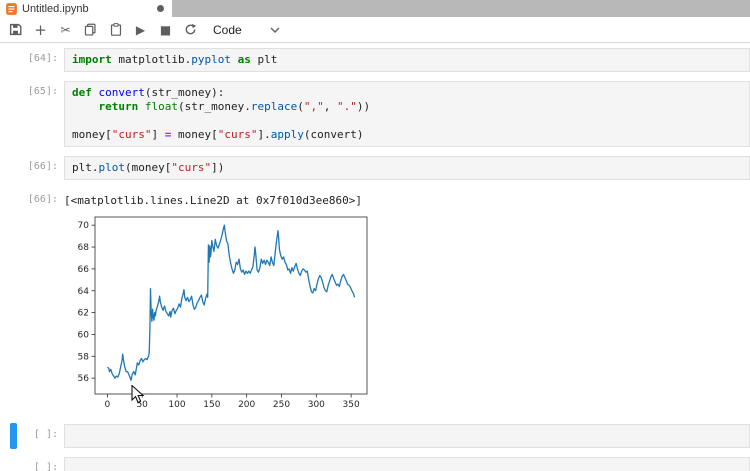  I want to click on notebook-icon, so click(11, 8).